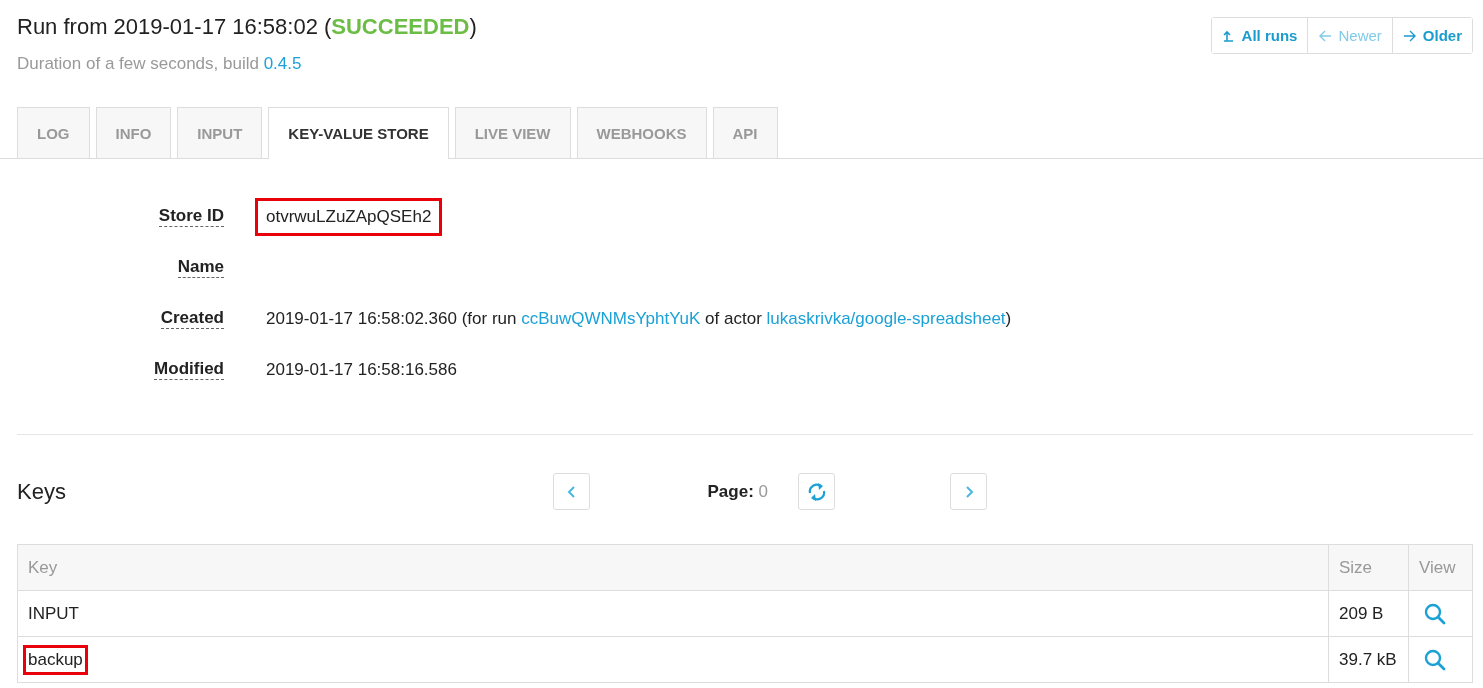  I want to click on run-subtitle: Duration of a few seconds, build 0.4.5, so click(160, 64).